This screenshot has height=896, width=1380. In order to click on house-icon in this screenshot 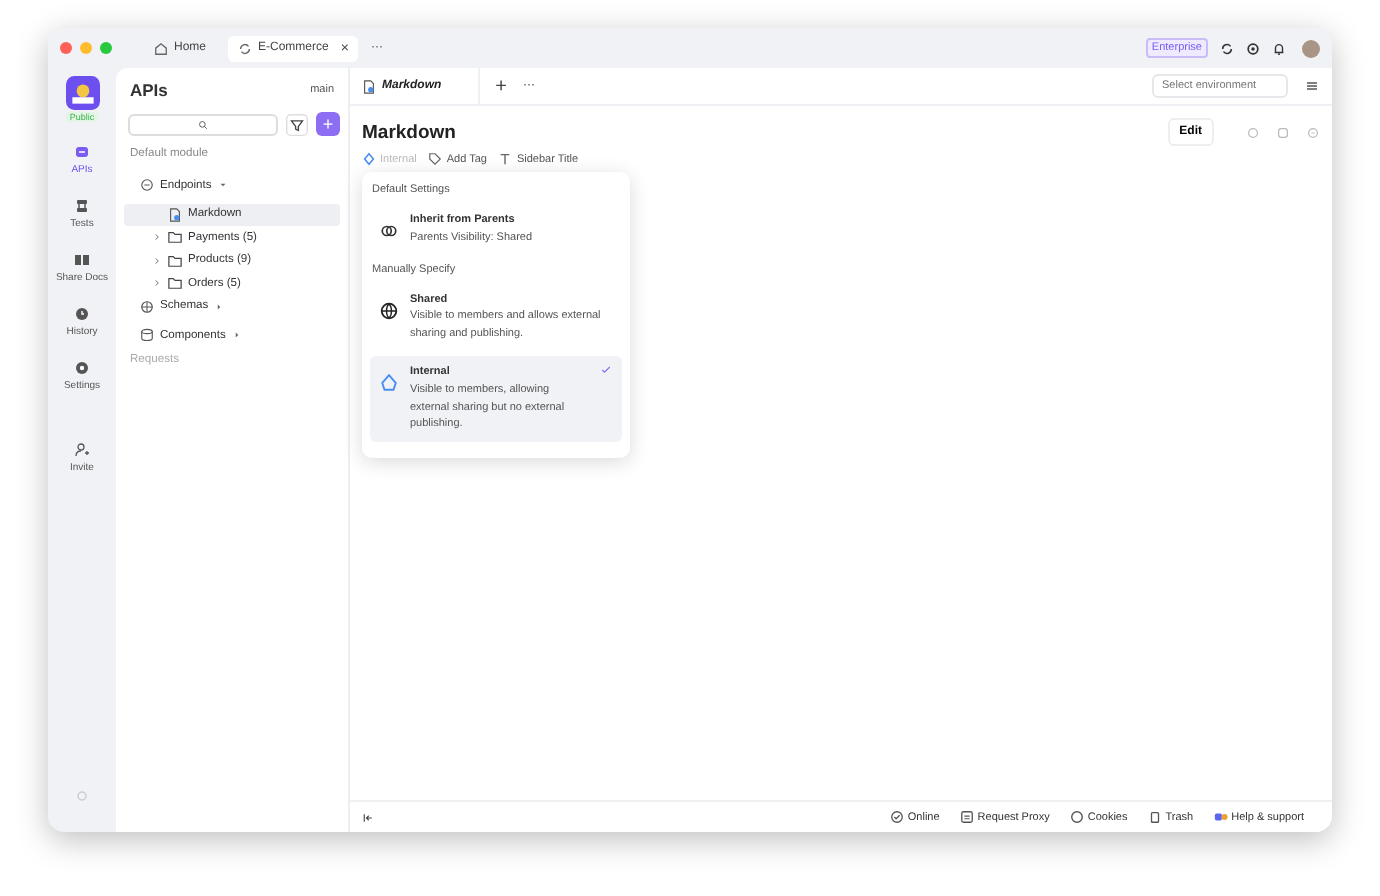, I will do `click(161, 48)`.